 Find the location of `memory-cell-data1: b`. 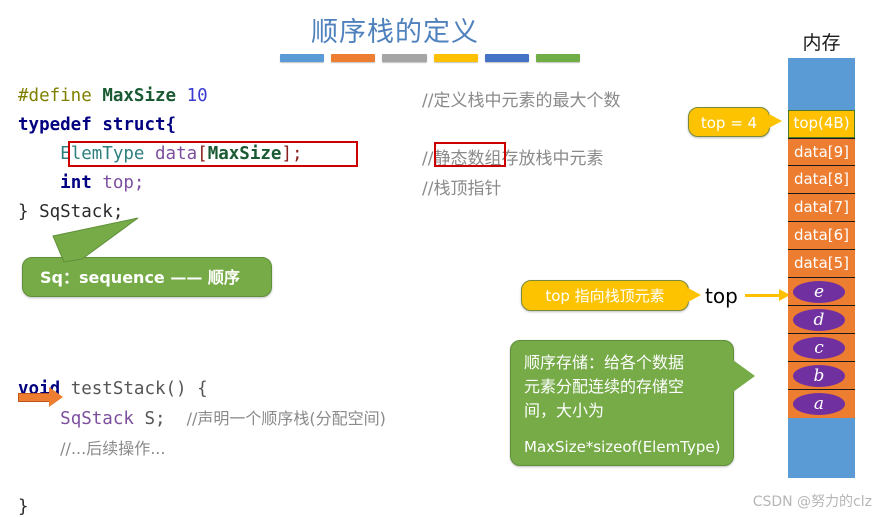

memory-cell-data1: b is located at coordinates (821, 376).